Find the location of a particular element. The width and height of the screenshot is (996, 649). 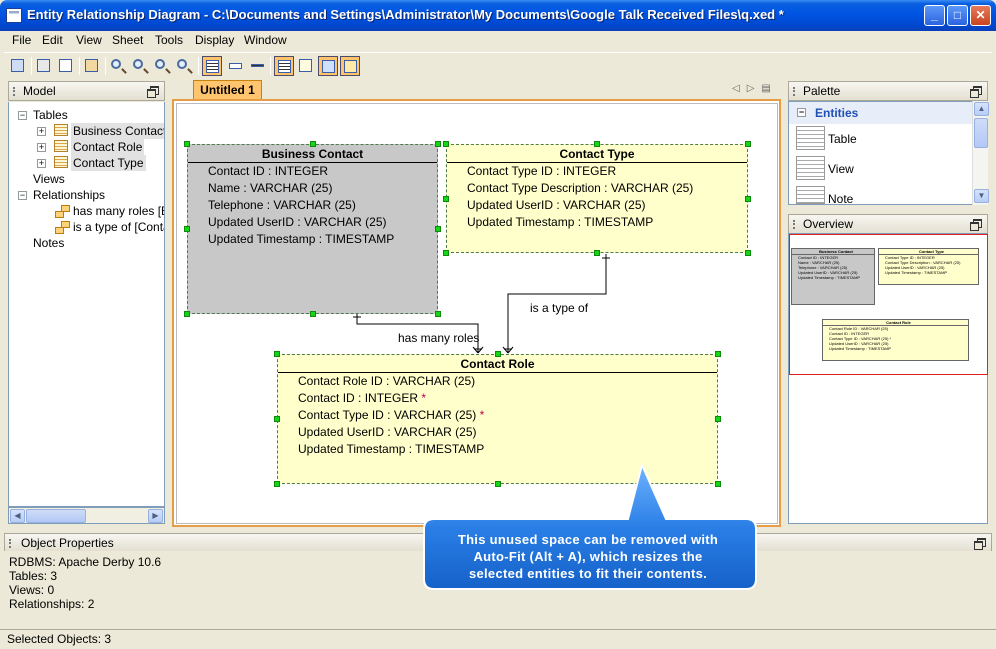

palette-panel-header: Palette is located at coordinates (888, 91).